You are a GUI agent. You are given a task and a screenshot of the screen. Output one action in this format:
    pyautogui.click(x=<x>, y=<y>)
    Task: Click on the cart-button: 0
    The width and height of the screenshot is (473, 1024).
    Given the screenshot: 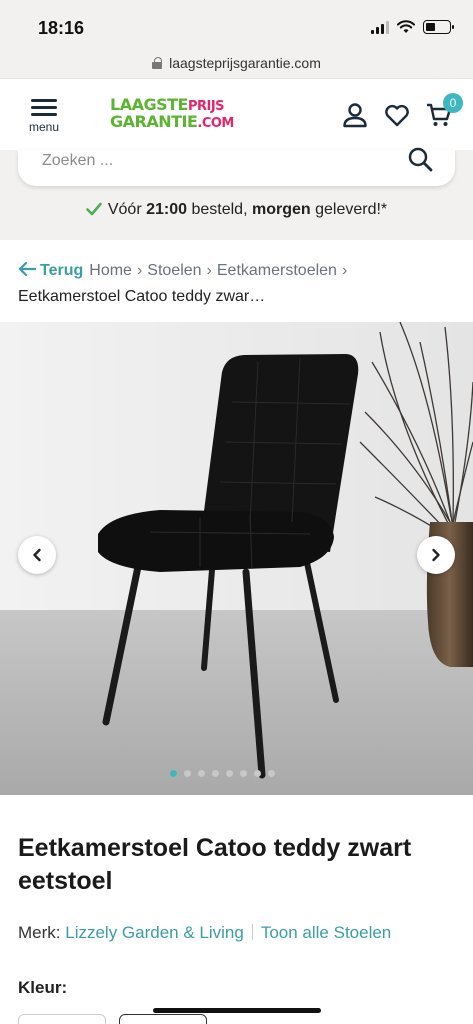 What is the action you would take?
    pyautogui.click(x=444, y=111)
    